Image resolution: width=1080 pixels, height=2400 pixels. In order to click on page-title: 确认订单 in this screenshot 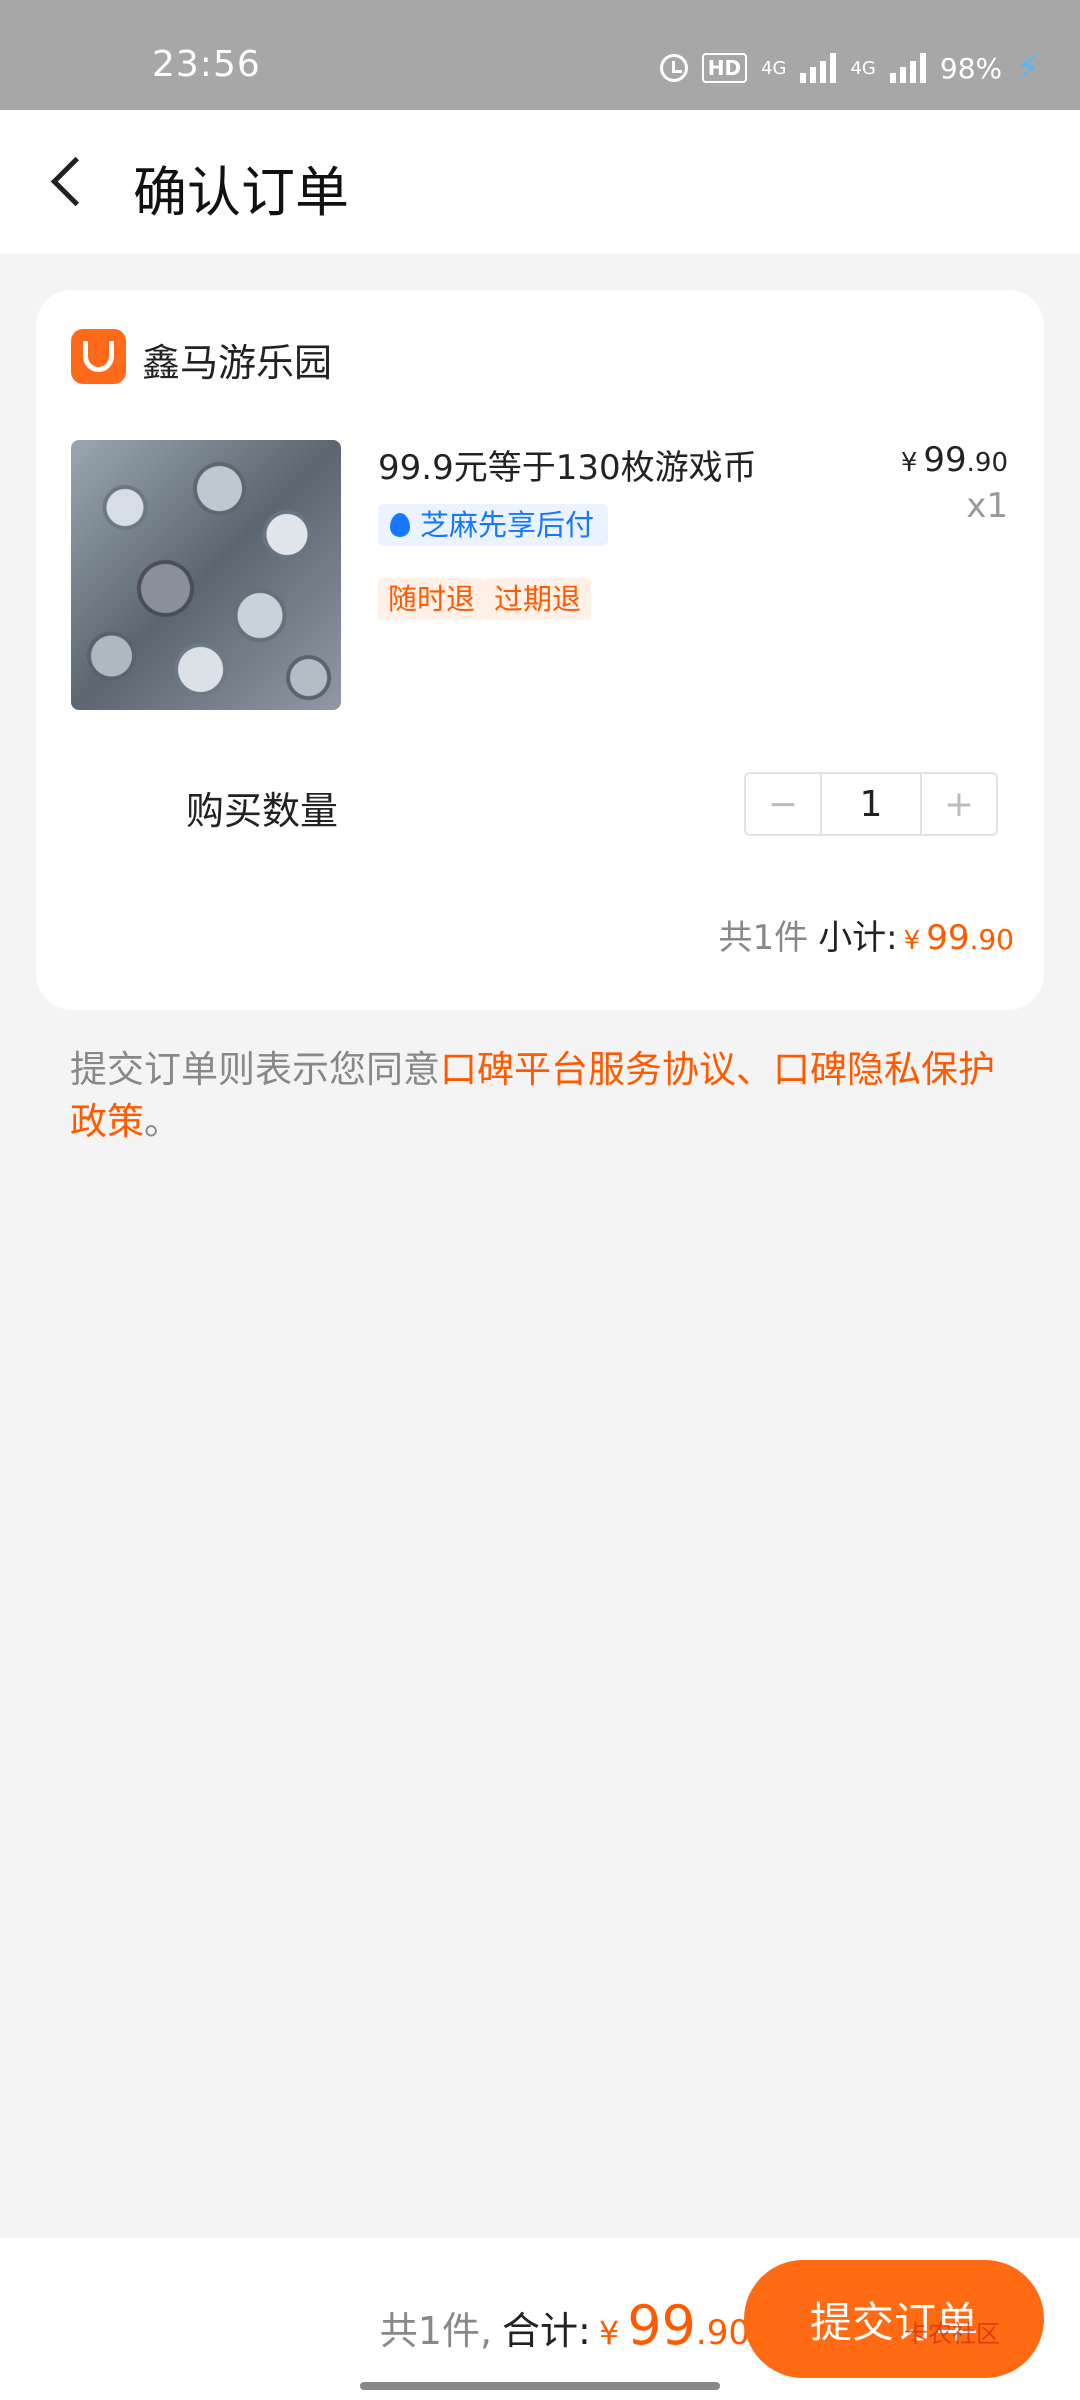, I will do `click(241, 192)`.